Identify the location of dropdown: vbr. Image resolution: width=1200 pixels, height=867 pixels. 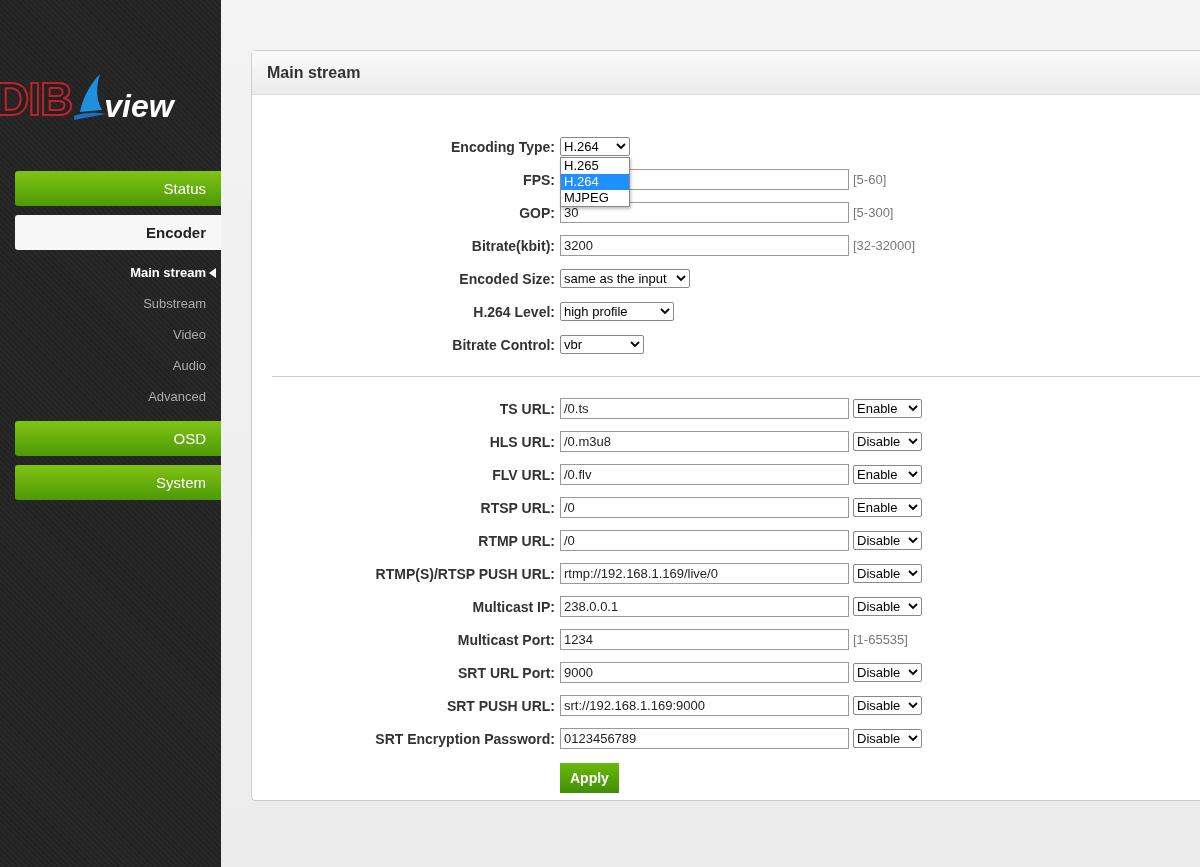
(602, 344).